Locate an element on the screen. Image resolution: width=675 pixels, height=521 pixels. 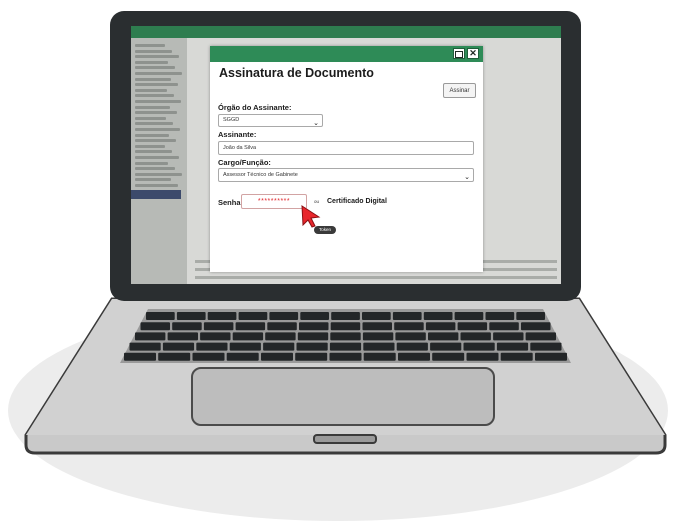
cargo-label: Cargo/Função: is located at coordinates (244, 162).